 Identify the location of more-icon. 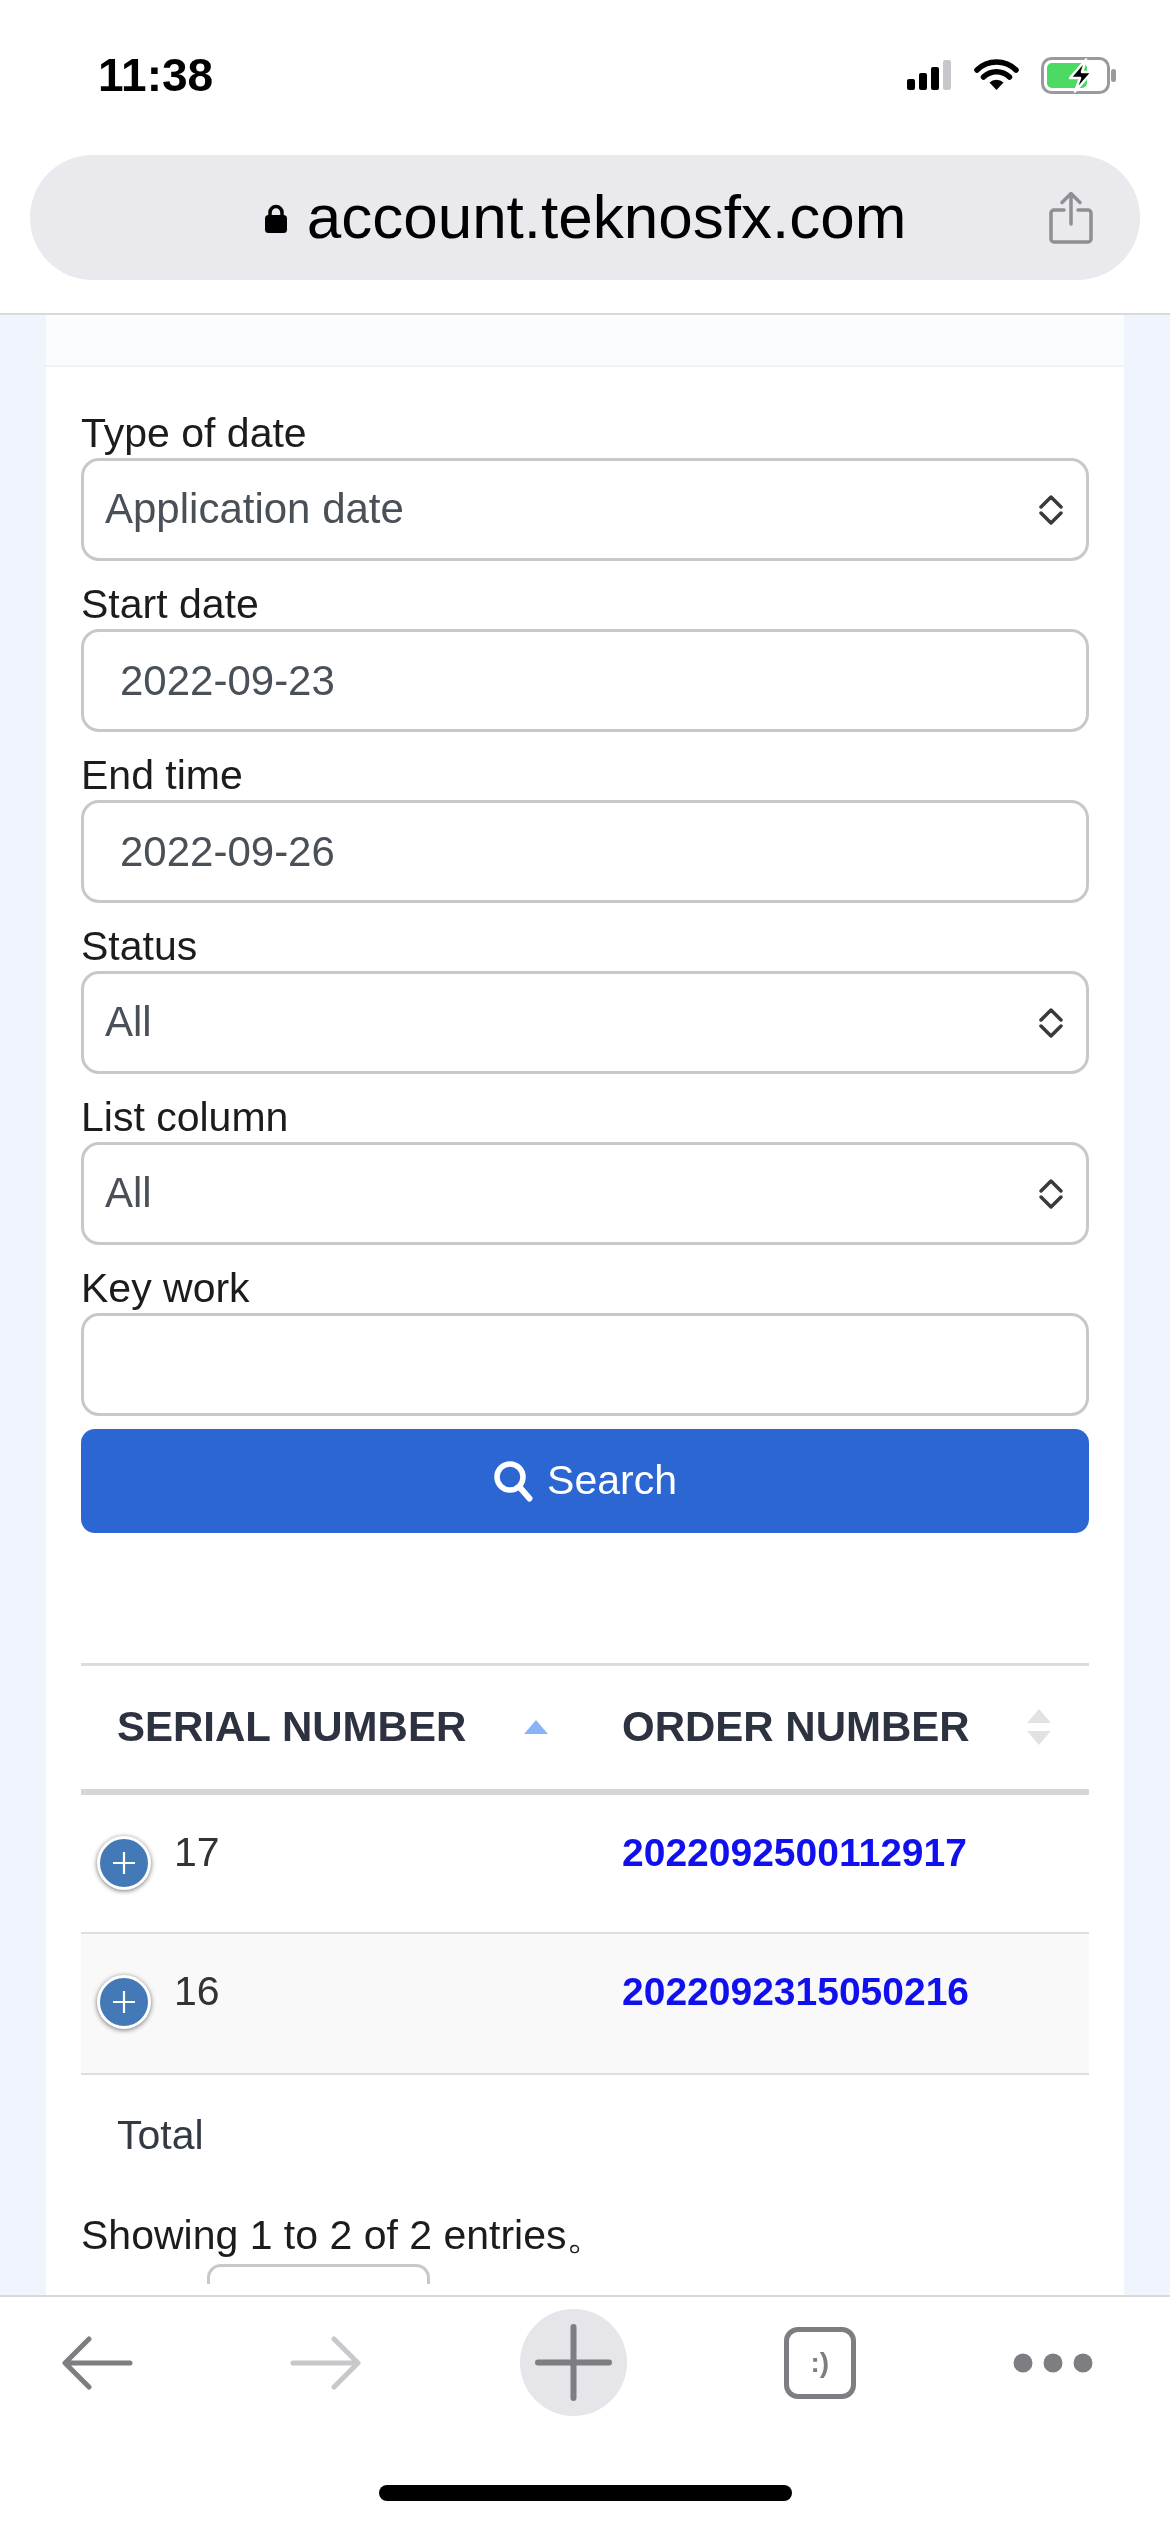
(1053, 2362).